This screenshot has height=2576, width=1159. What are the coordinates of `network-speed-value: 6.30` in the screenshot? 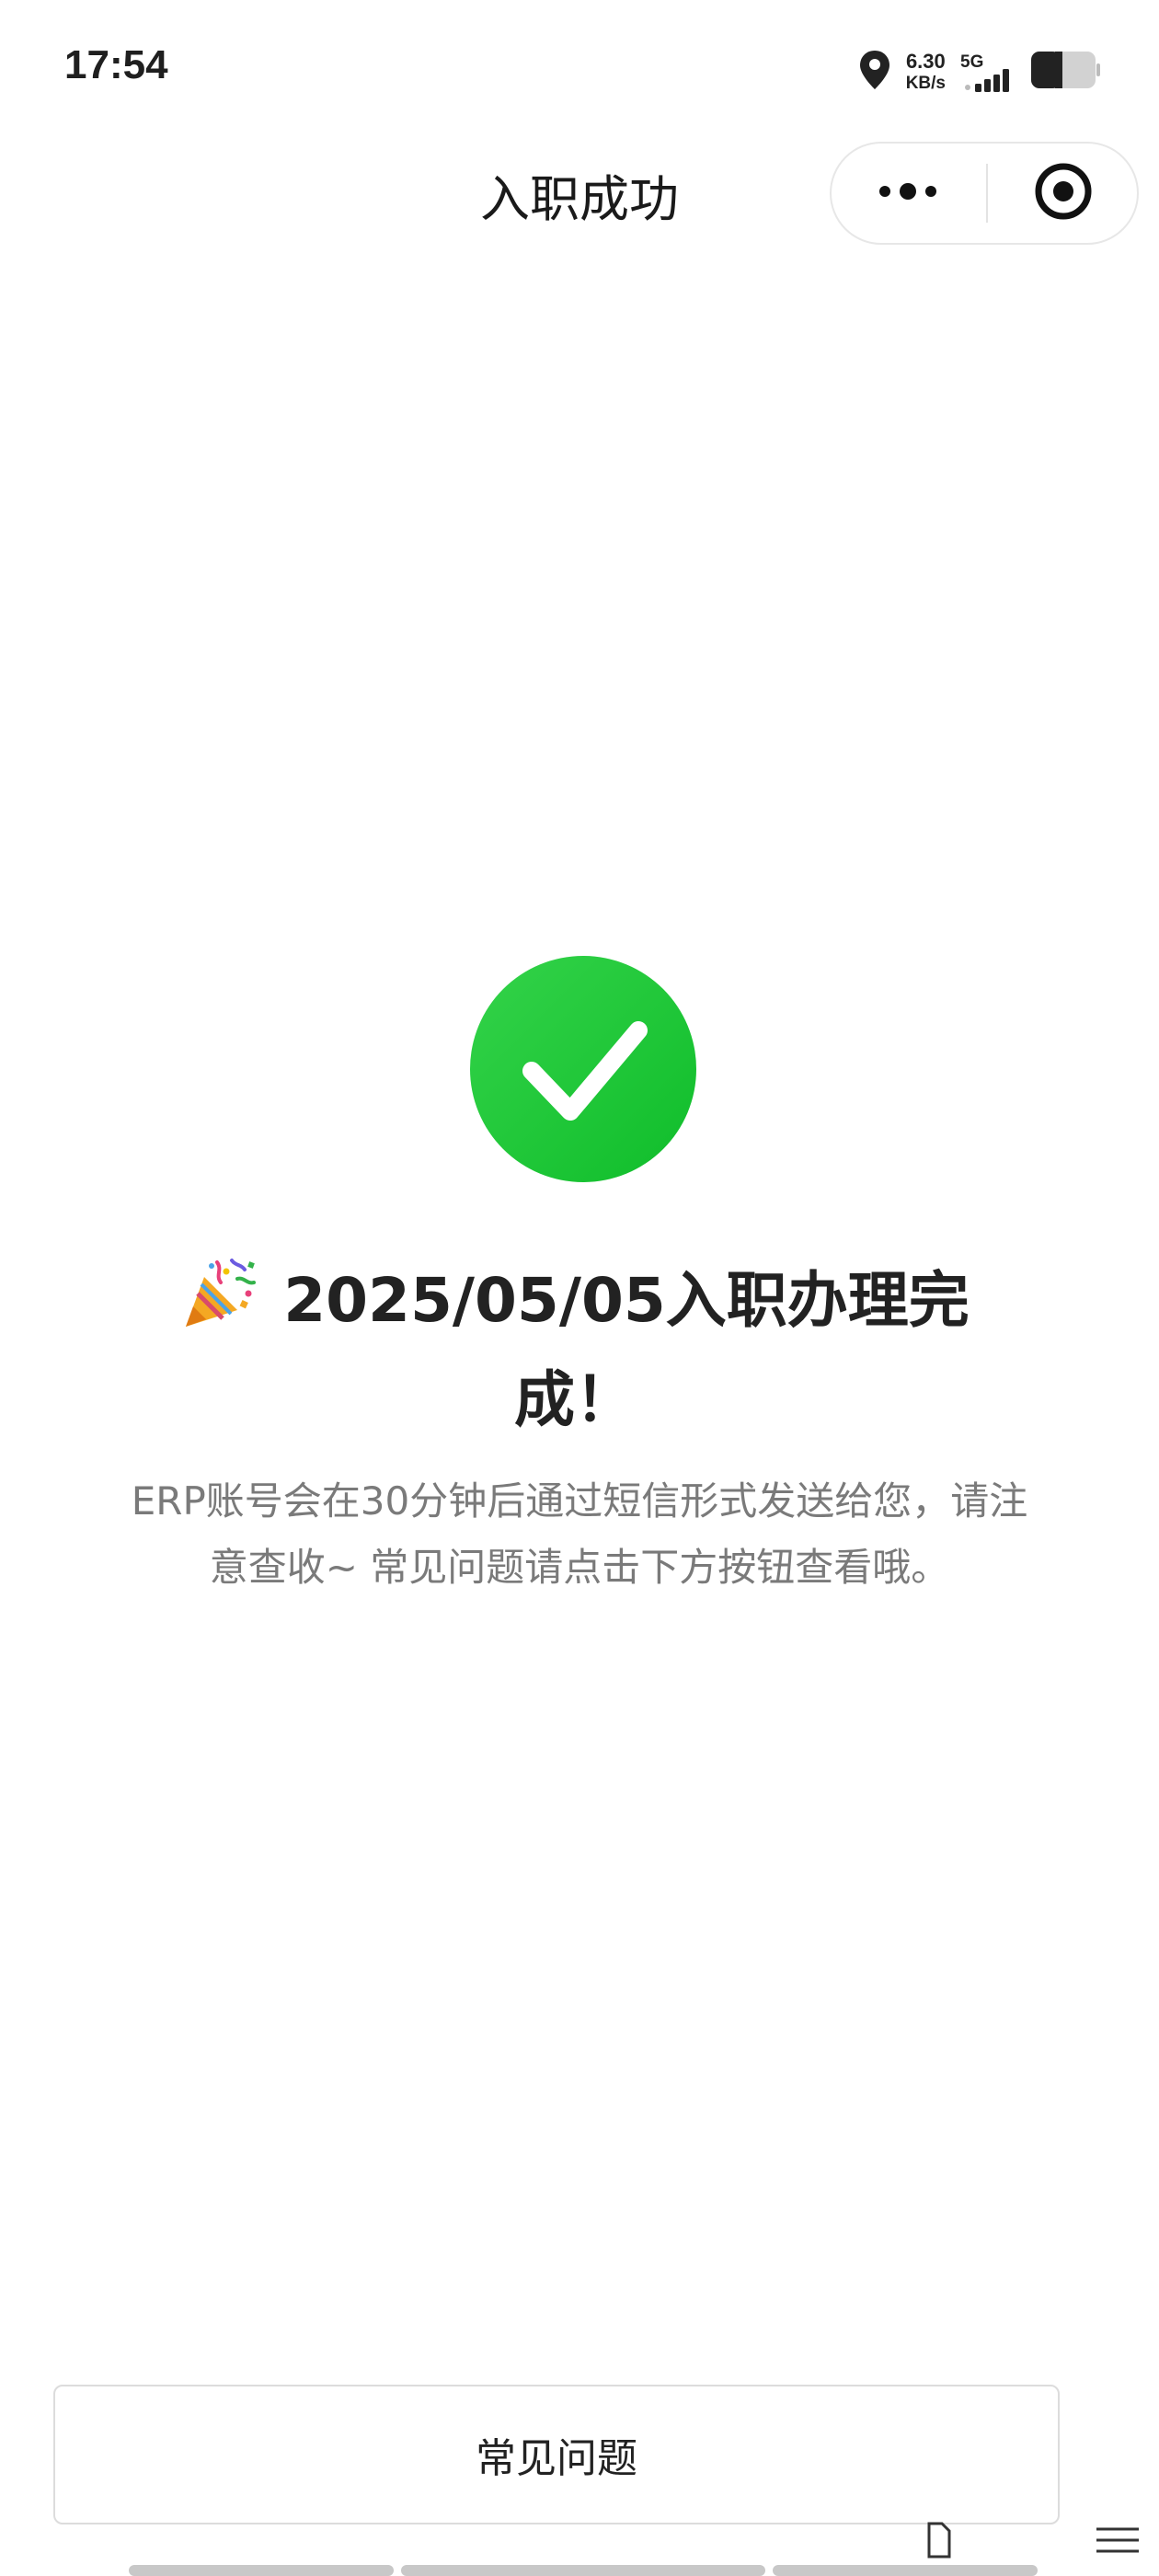 It's located at (925, 61).